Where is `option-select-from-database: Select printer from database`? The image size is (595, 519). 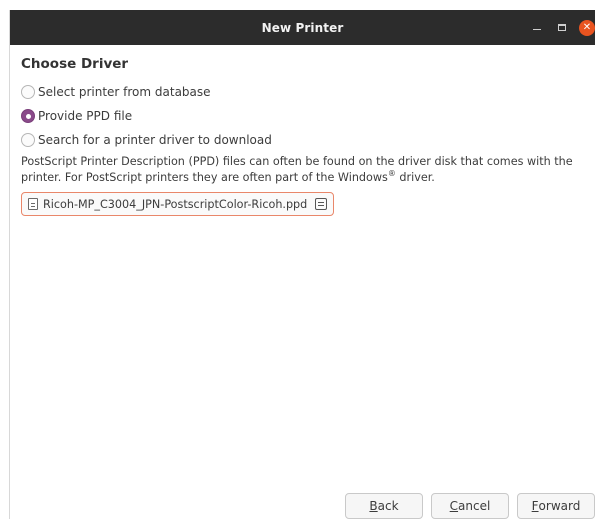 option-select-from-database: Select printer from database is located at coordinates (302, 92).